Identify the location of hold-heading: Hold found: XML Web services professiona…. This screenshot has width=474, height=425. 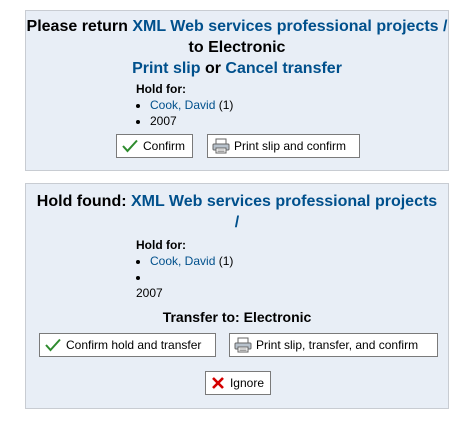
(237, 212).